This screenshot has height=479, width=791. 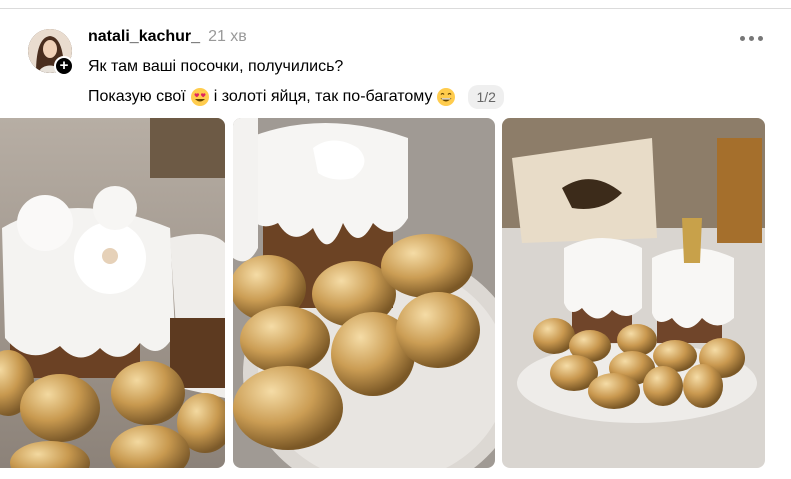 I want to click on post-header: natali_kachur_ 21 хв, so click(x=167, y=37).